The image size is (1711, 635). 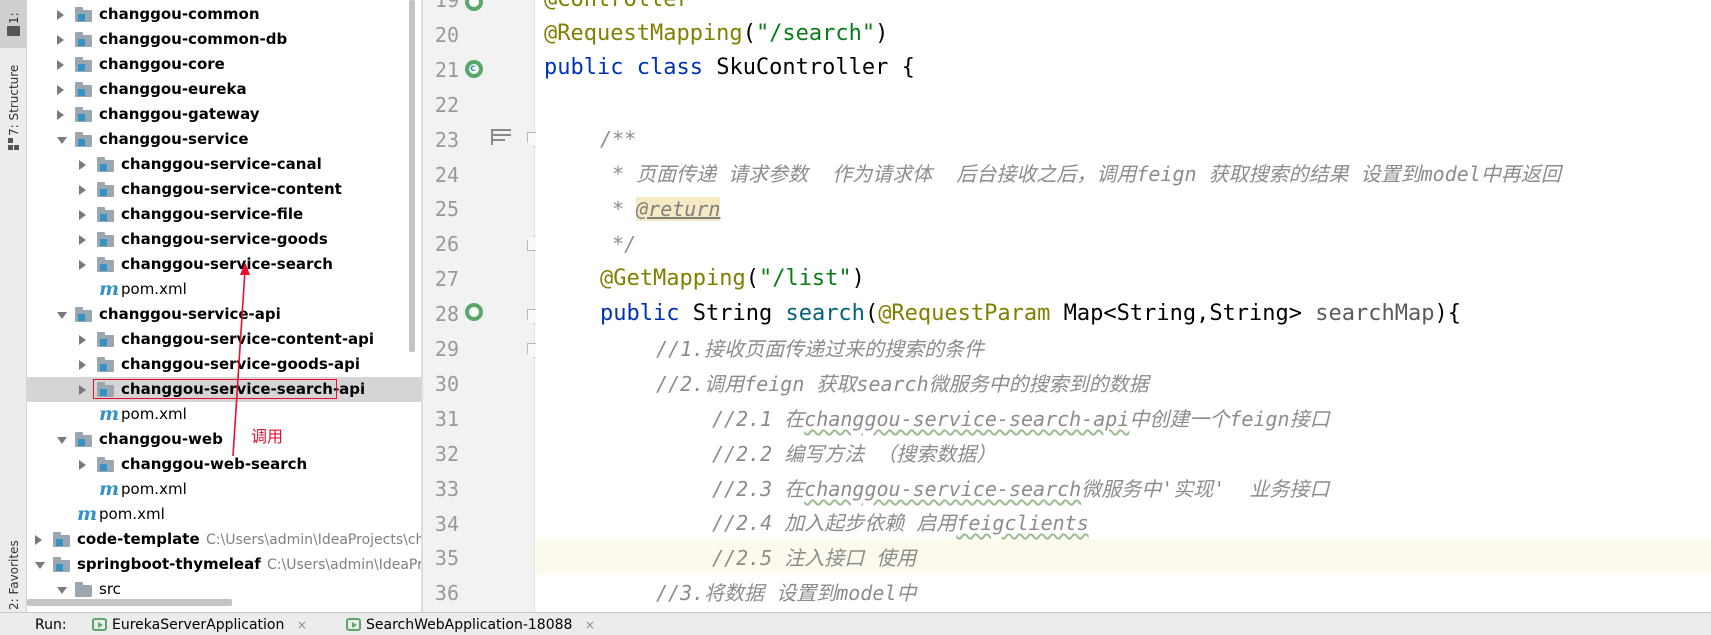 I want to click on tree-item: changgou-service-goods-api, so click(x=224, y=364).